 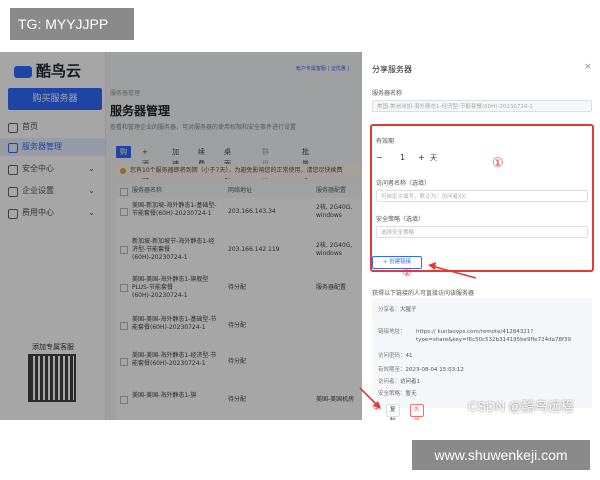 I want to click on arrow-head-icon, so click(x=432, y=266).